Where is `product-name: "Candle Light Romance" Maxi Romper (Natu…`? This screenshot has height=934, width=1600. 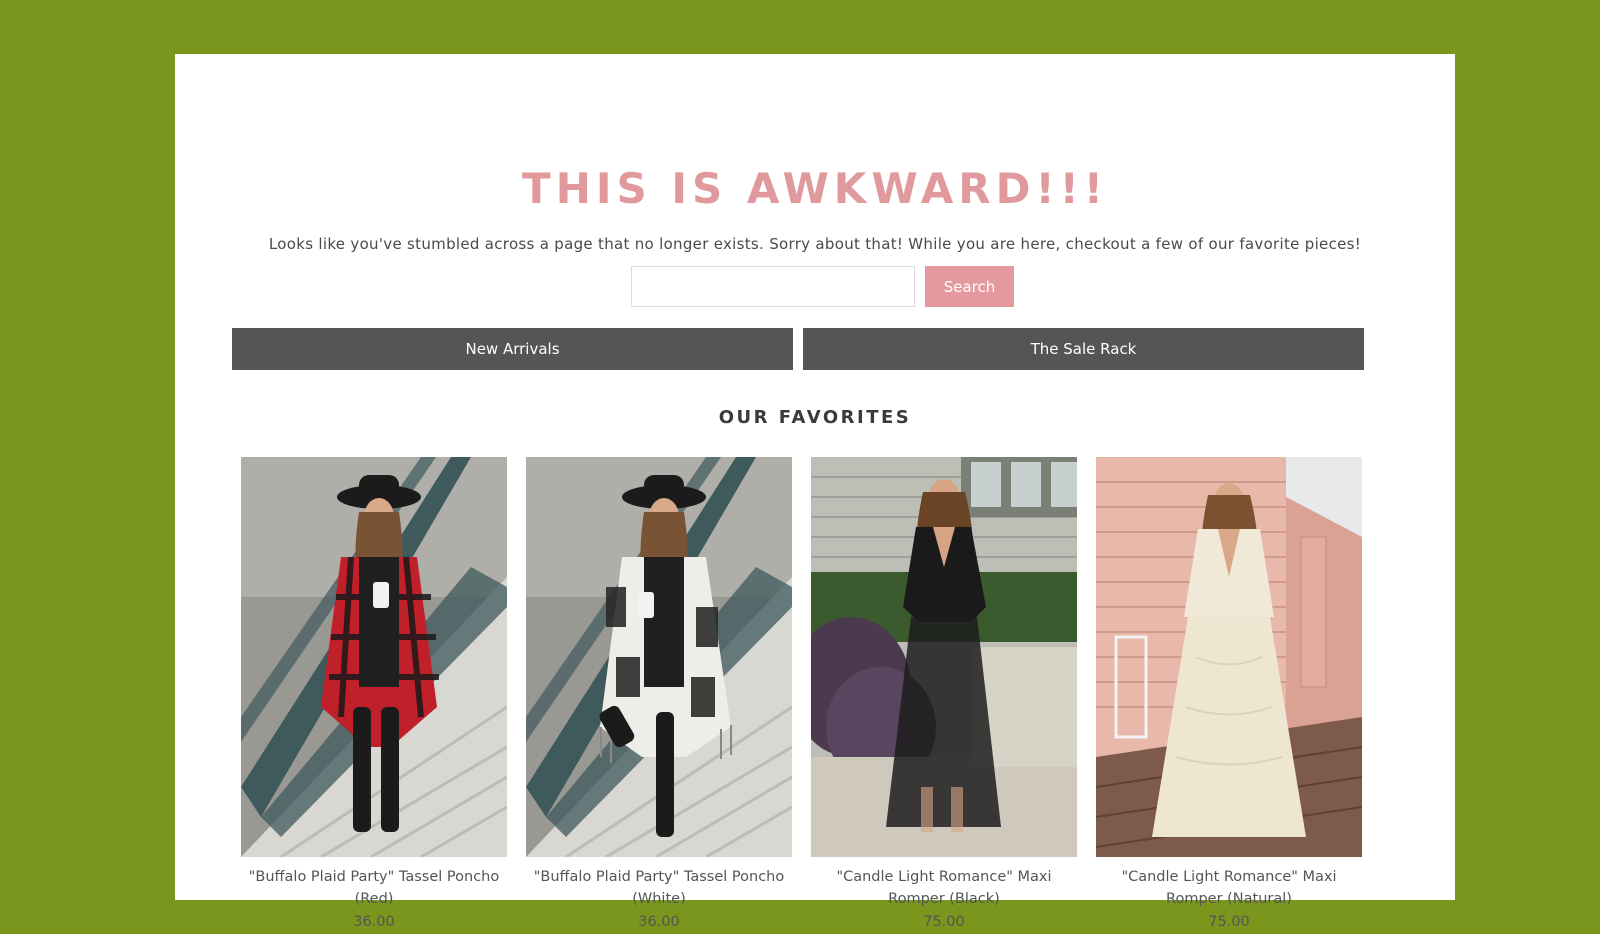
product-name: "Candle Light Romance" Maxi Romper (Natu… is located at coordinates (1229, 888).